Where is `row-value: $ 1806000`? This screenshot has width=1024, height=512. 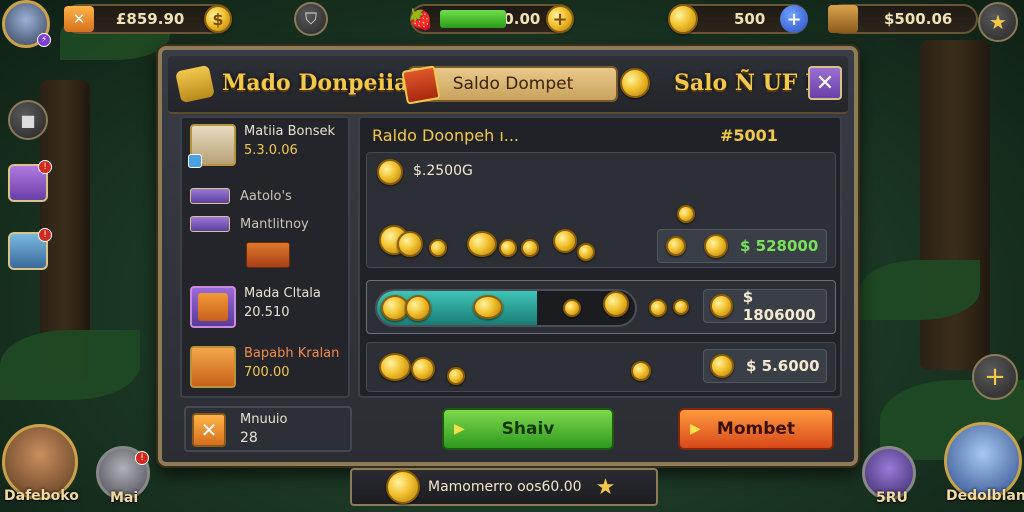 row-value: $ 1806000 is located at coordinates (779, 306).